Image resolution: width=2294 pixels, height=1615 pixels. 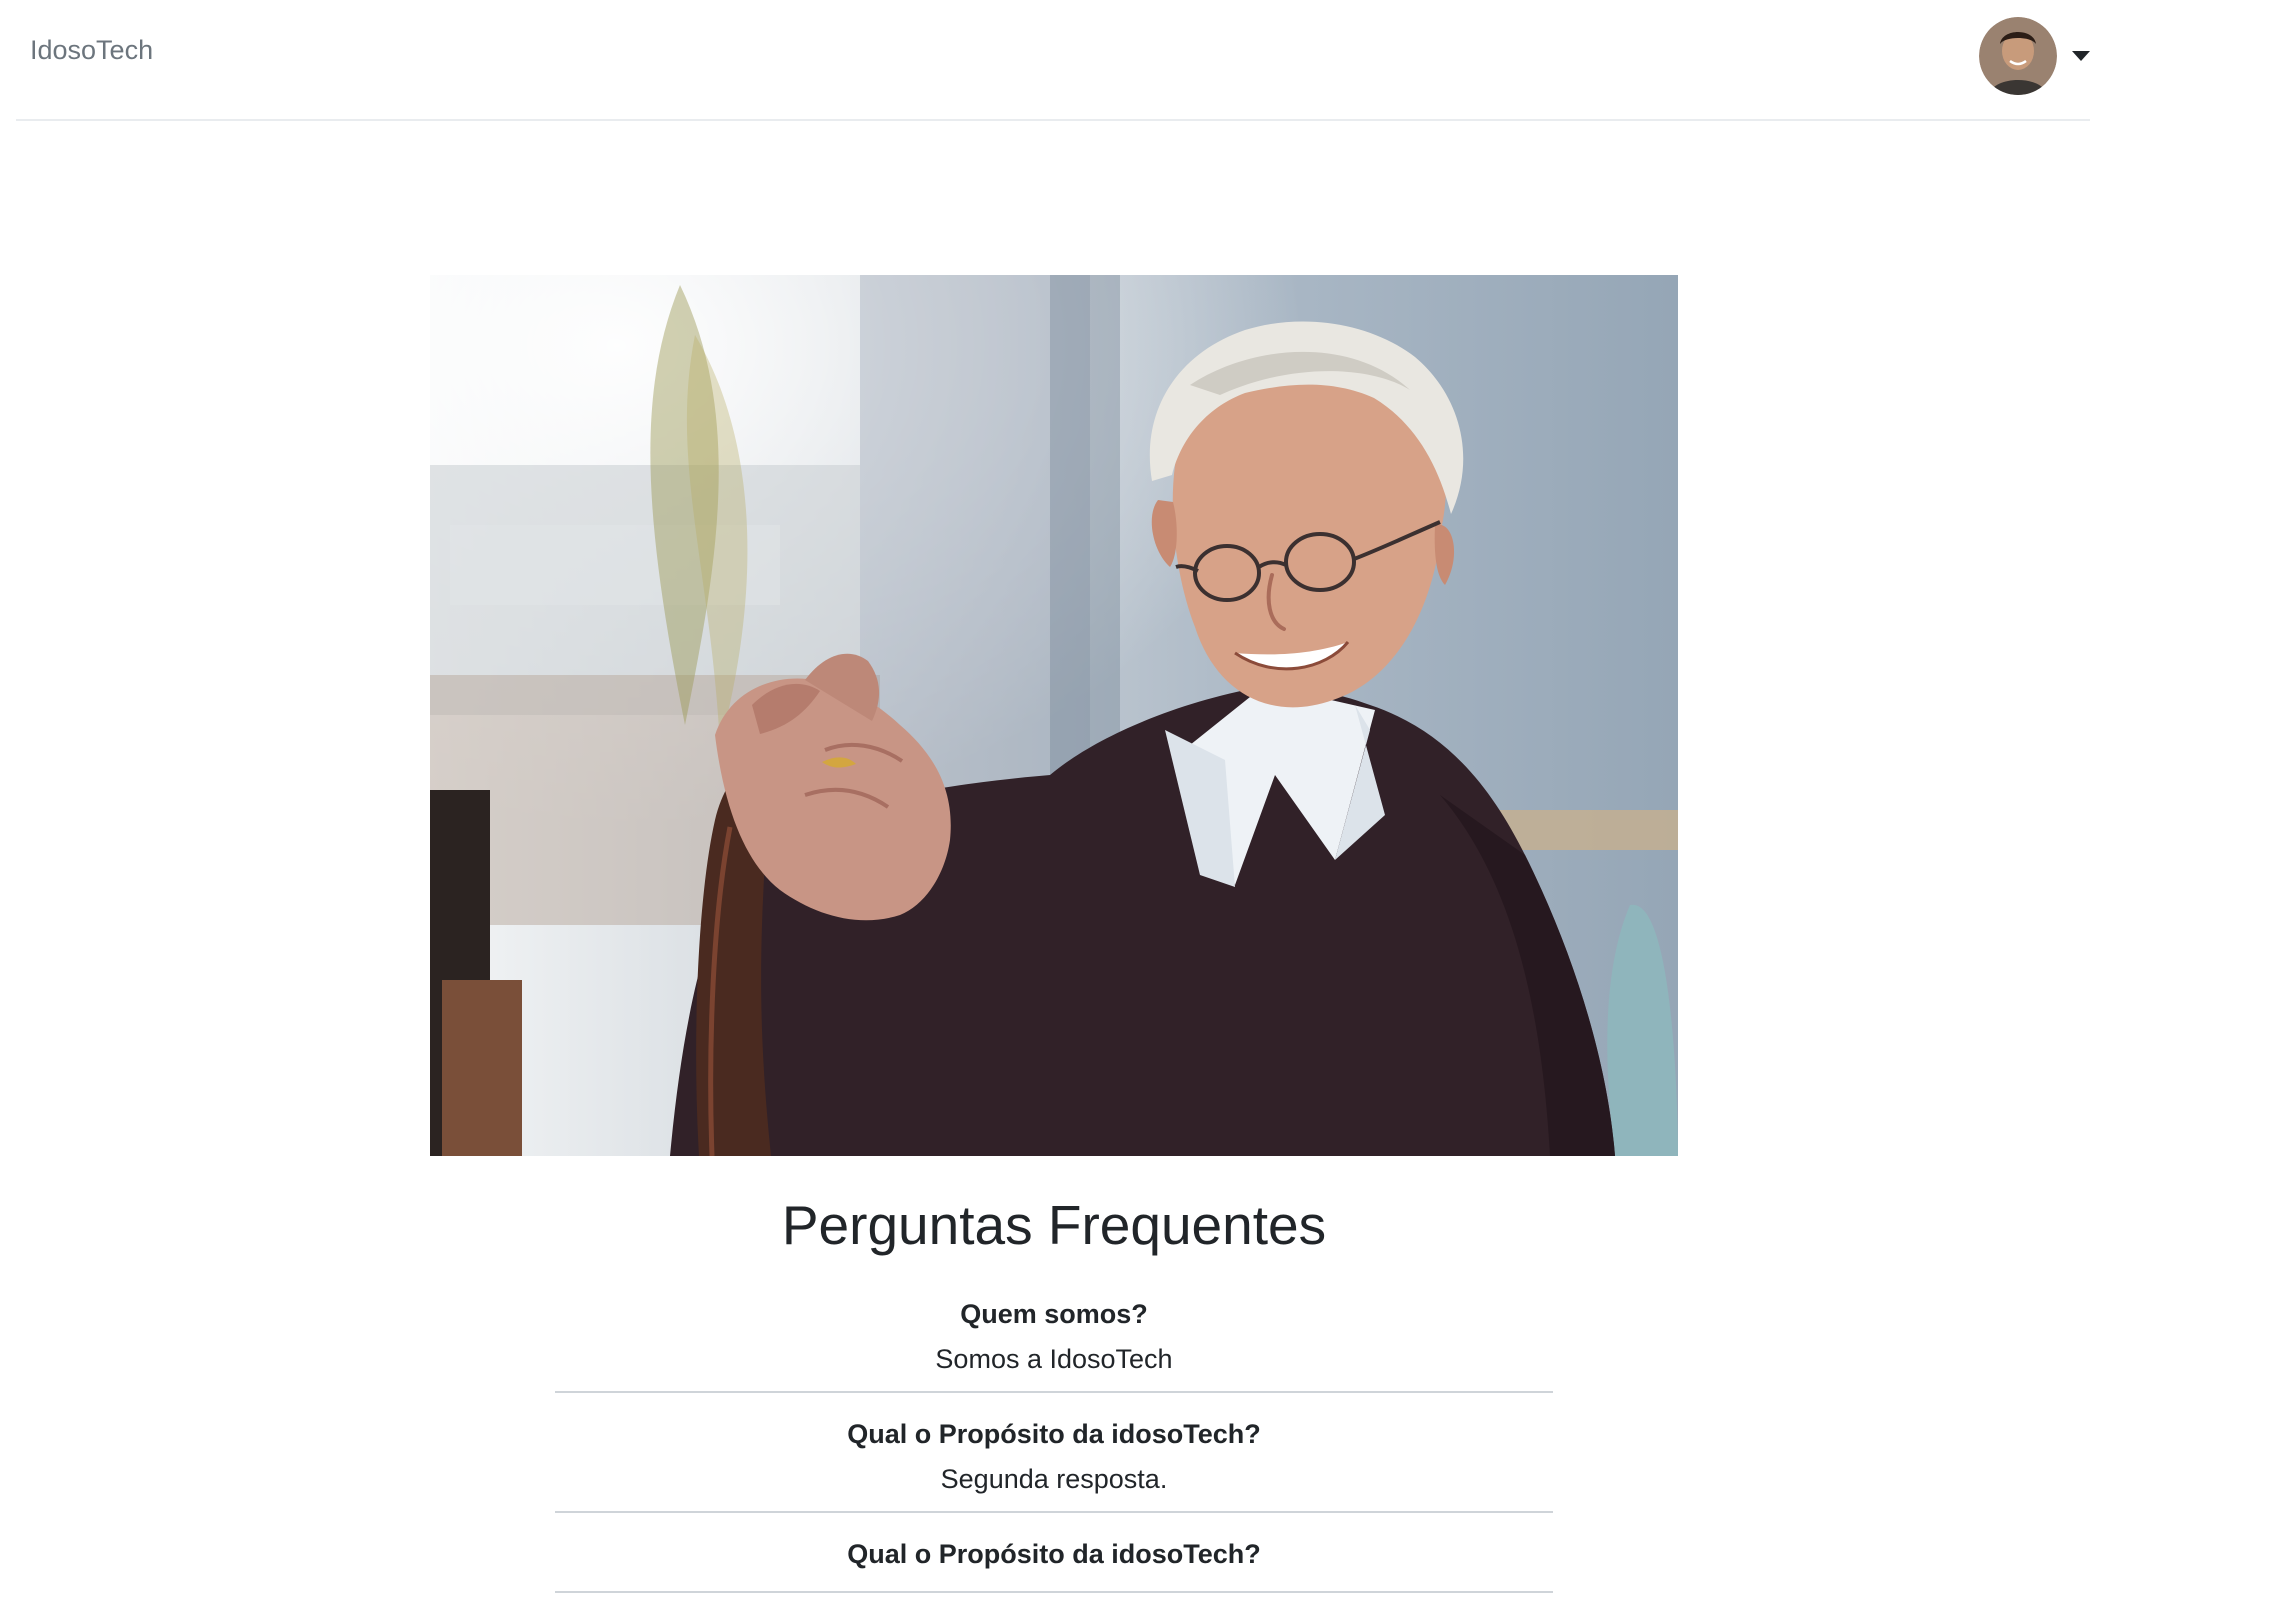 I want to click on user-avatar, so click(x=2018, y=56).